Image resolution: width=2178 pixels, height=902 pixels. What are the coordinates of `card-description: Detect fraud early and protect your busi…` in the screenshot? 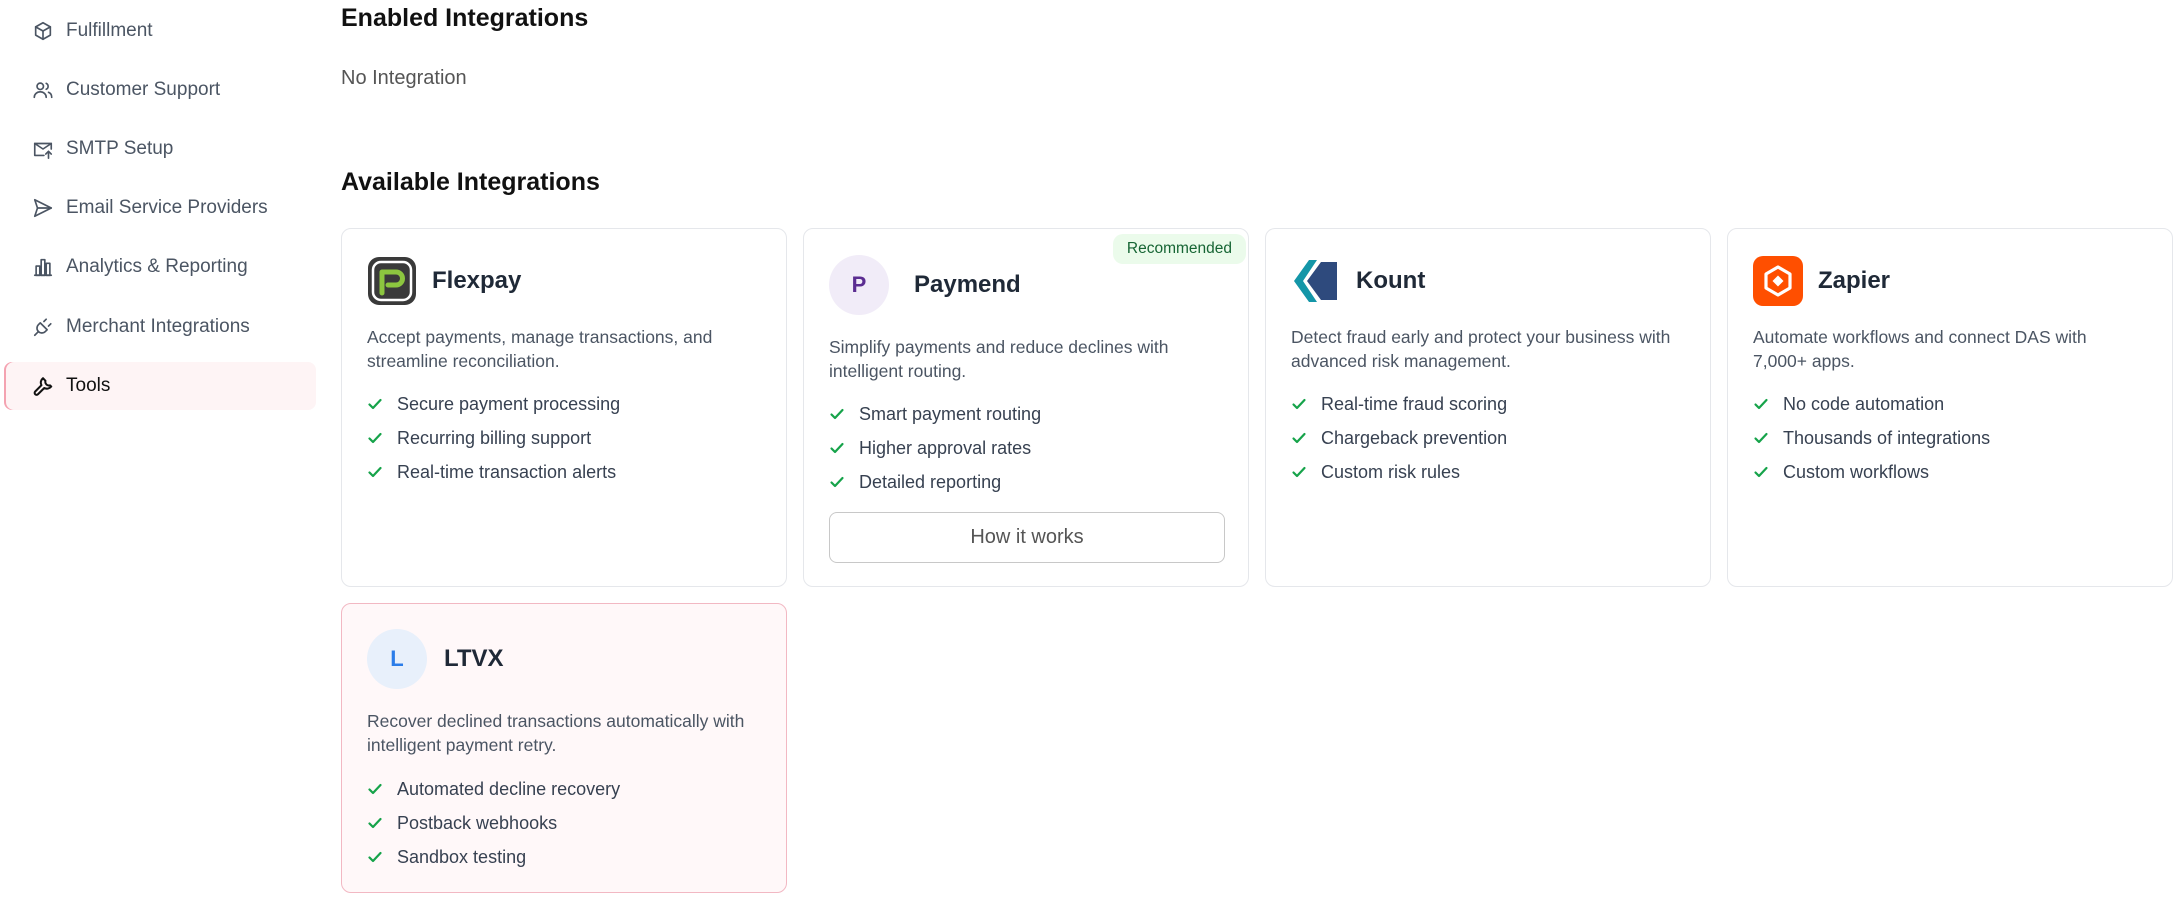 It's located at (1481, 349).